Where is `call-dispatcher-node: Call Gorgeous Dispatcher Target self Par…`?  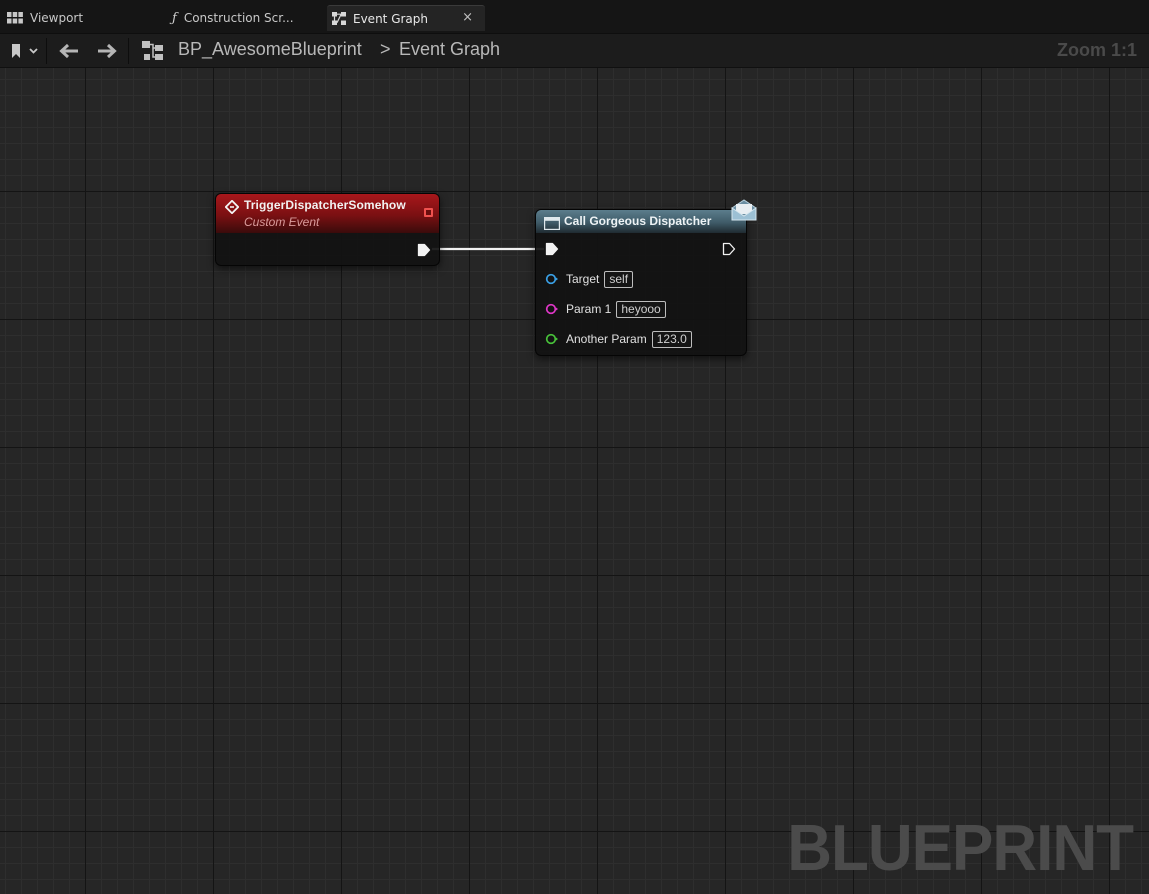
call-dispatcher-node: Call Gorgeous Dispatcher Target self Par… is located at coordinates (646, 277).